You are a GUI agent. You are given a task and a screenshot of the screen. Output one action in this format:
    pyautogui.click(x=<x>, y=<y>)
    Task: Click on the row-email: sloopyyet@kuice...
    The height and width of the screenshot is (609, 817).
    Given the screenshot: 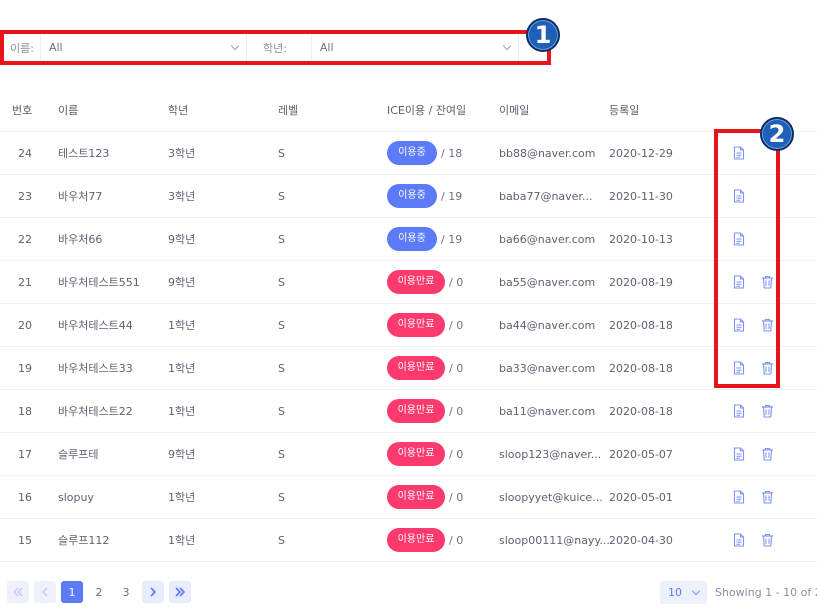 What is the action you would take?
    pyautogui.click(x=551, y=497)
    